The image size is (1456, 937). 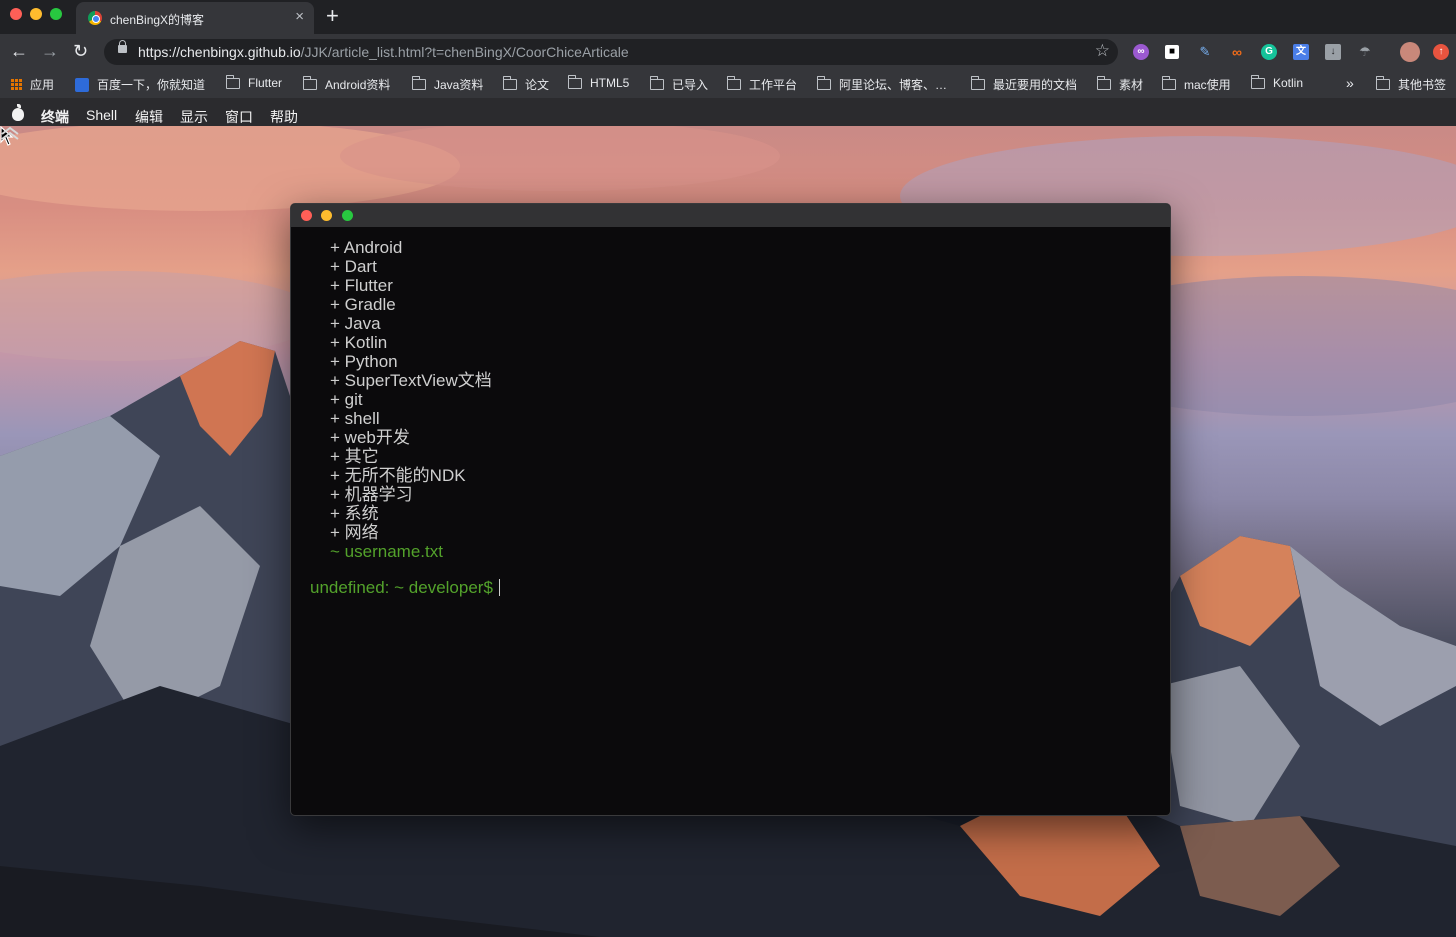 What do you see at coordinates (80, 51) in the screenshot?
I see `reload-icon: ↻` at bounding box center [80, 51].